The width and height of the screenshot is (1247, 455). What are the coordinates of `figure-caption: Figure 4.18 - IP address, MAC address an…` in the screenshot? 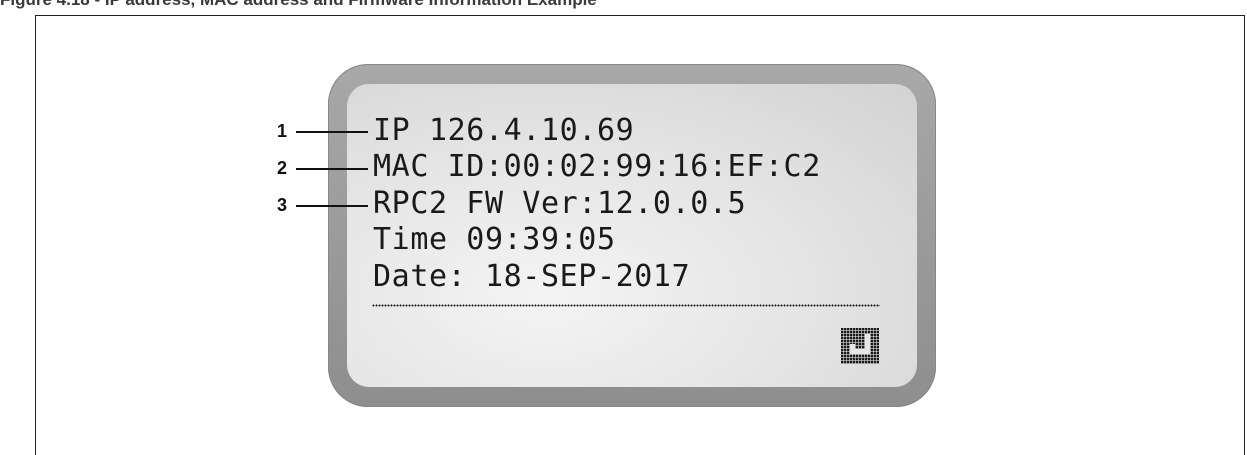 It's located at (298, 5).